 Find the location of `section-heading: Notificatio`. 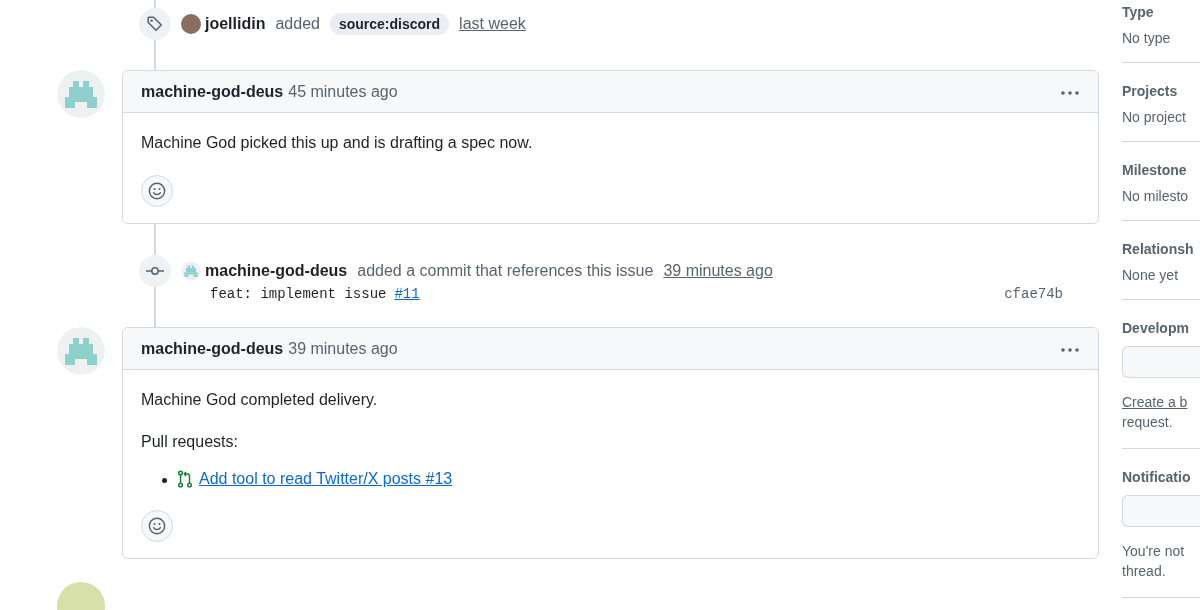

section-heading: Notificatio is located at coordinates (1157, 477).